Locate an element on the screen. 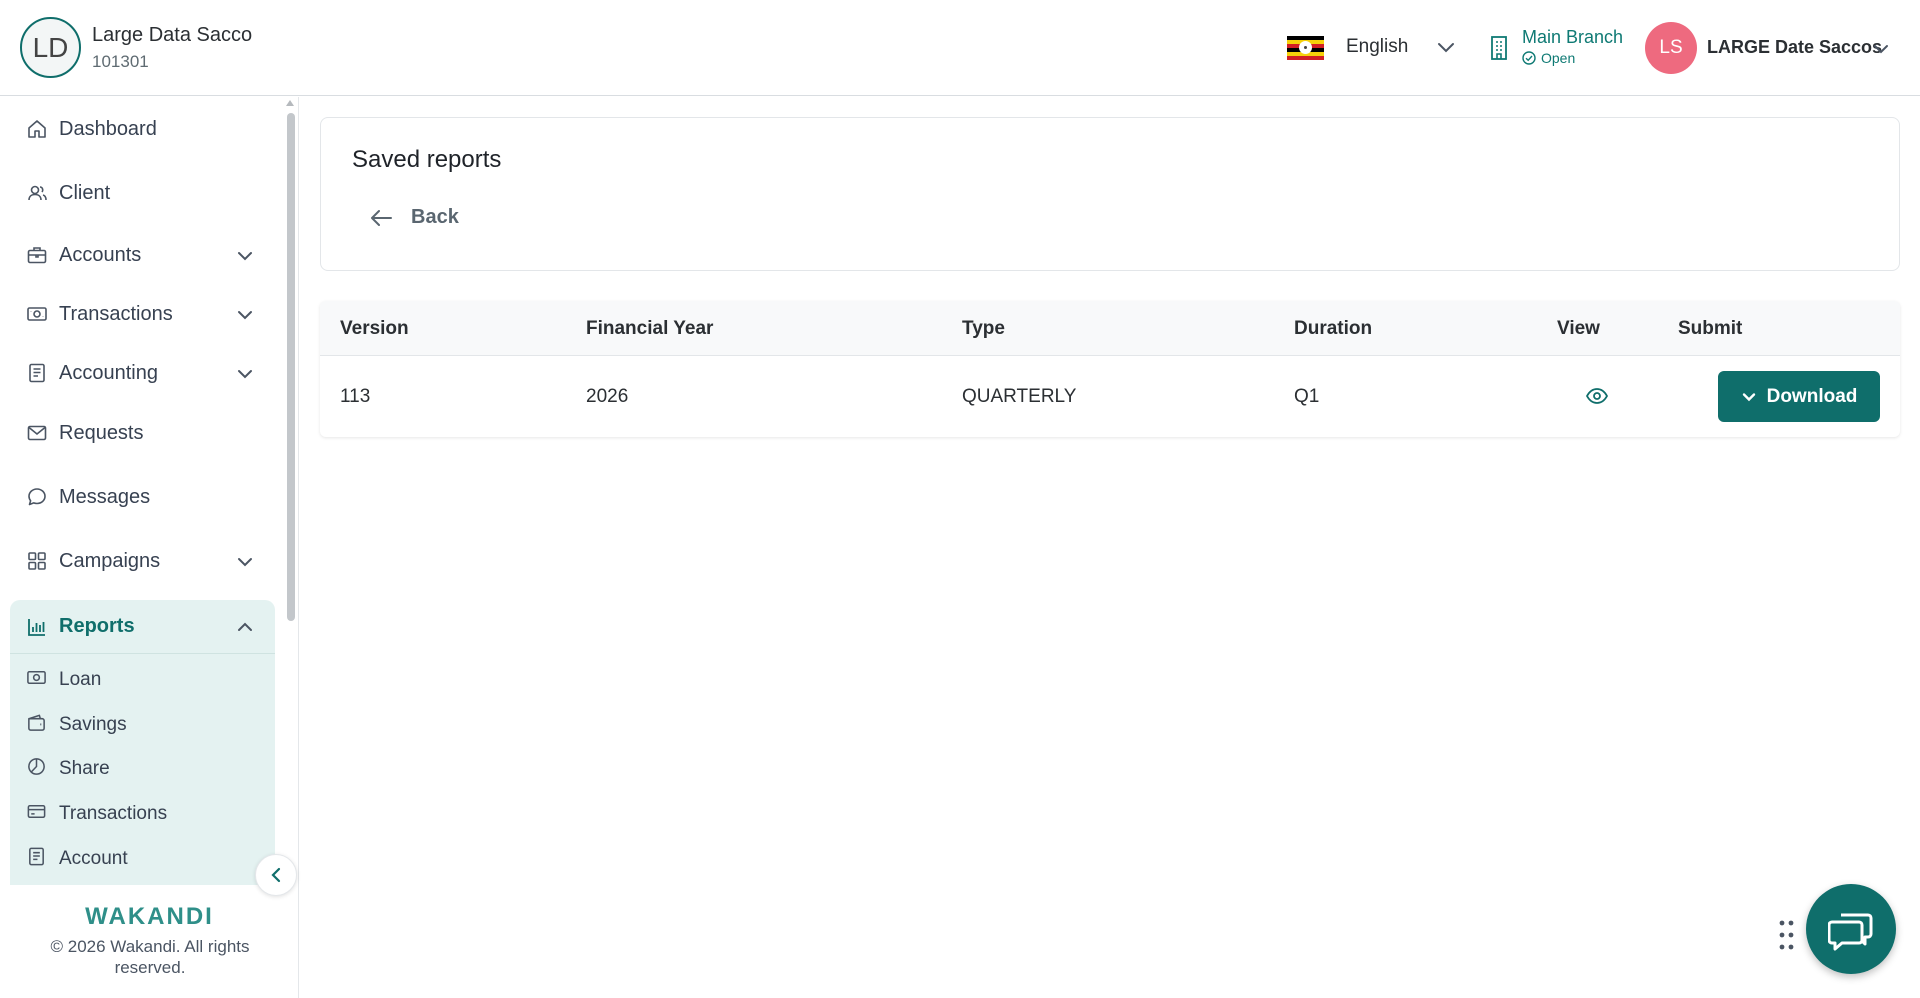  sidebar-item-label: Dashboard is located at coordinates (108, 128).